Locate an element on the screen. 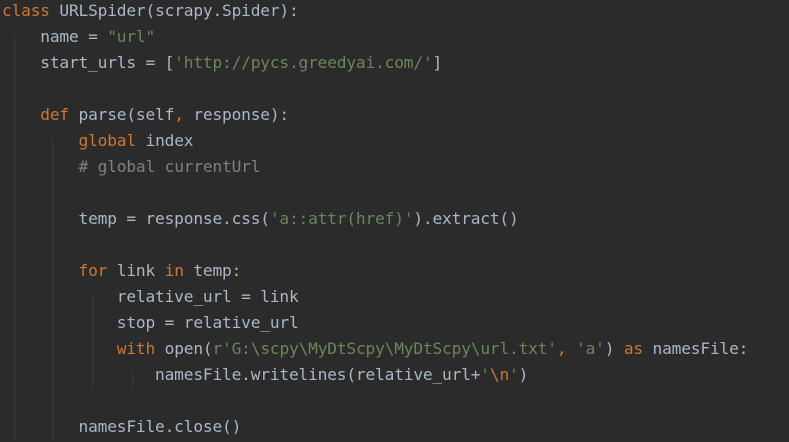 The height and width of the screenshot is (442, 789). code-token-normal: ] is located at coordinates (437, 62).